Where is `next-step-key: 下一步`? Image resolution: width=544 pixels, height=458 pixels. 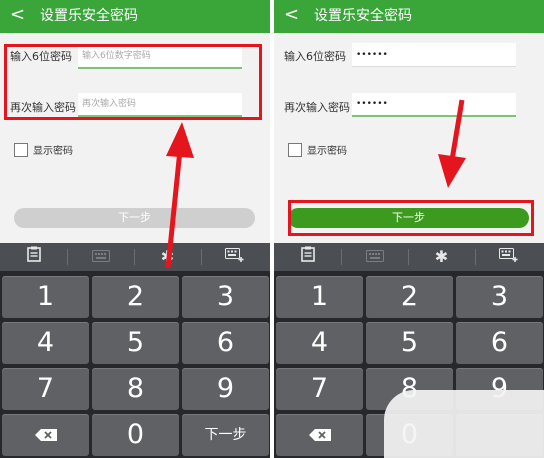
next-step-key: 下一步 is located at coordinates (225, 435).